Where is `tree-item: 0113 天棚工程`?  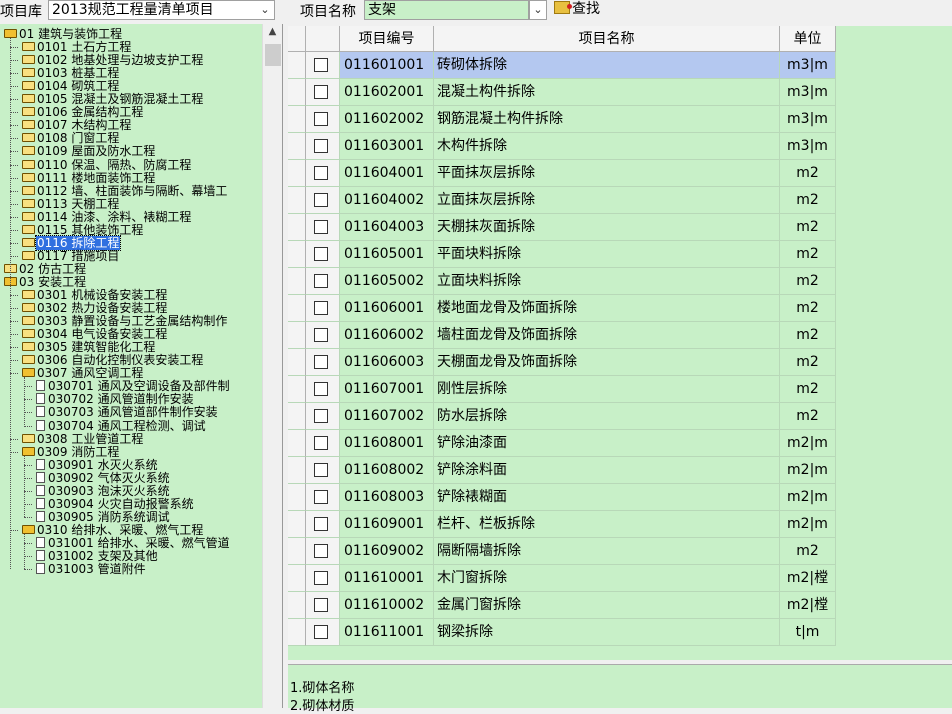
tree-item: 0113 天棚工程 is located at coordinates (71, 204).